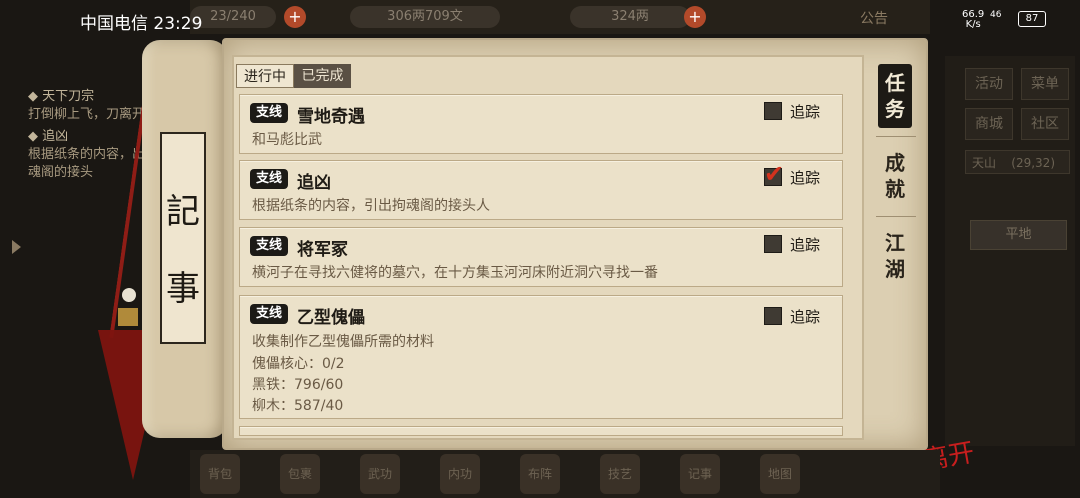 The height and width of the screenshot is (498, 1080). What do you see at coordinates (300, 474) in the screenshot?
I see `bottom-btn-1: 包裹` at bounding box center [300, 474].